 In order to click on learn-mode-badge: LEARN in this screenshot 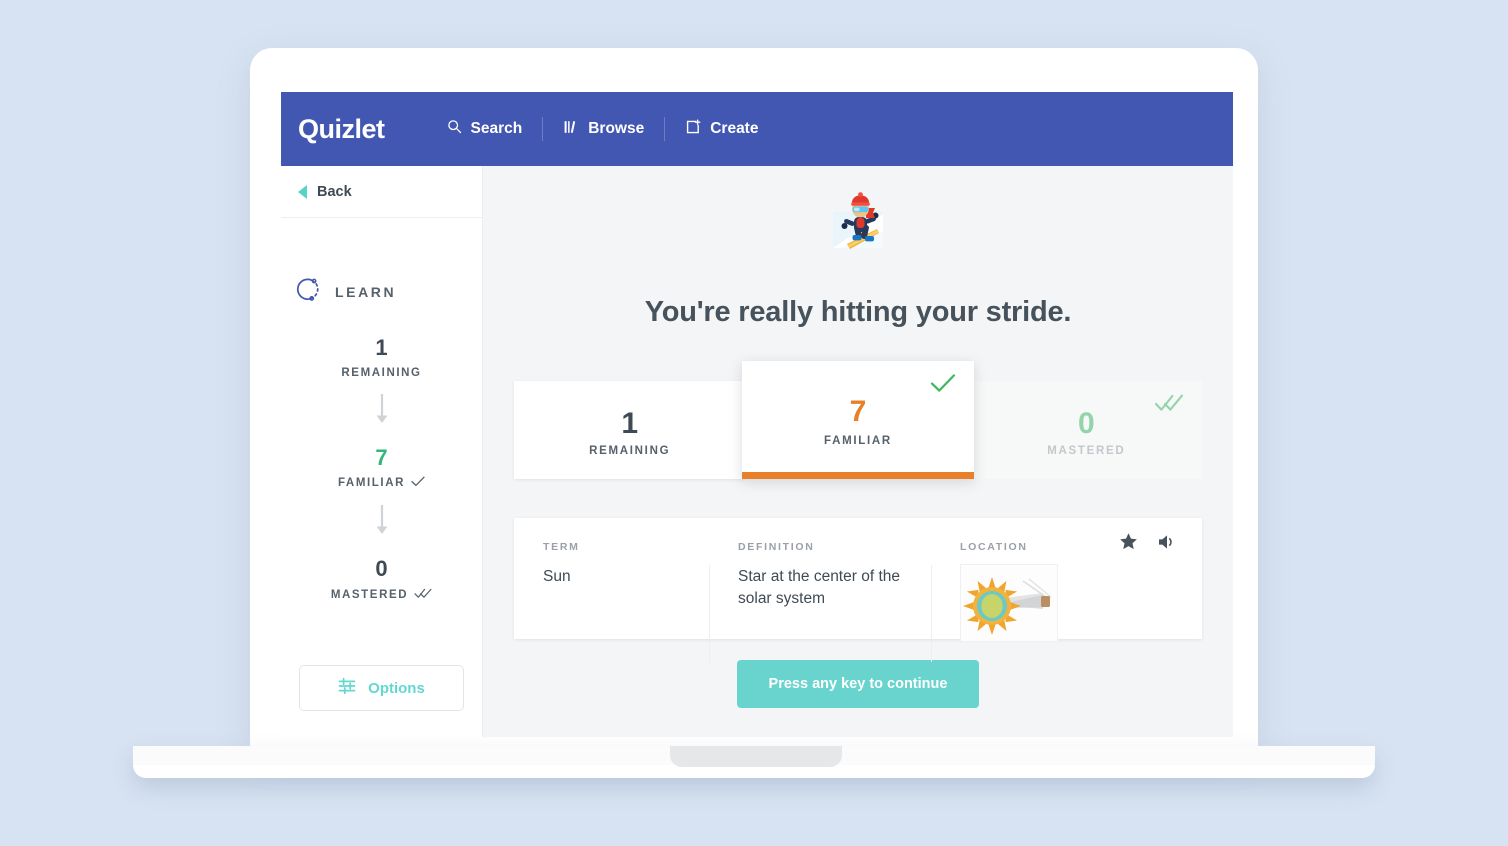, I will do `click(388, 292)`.